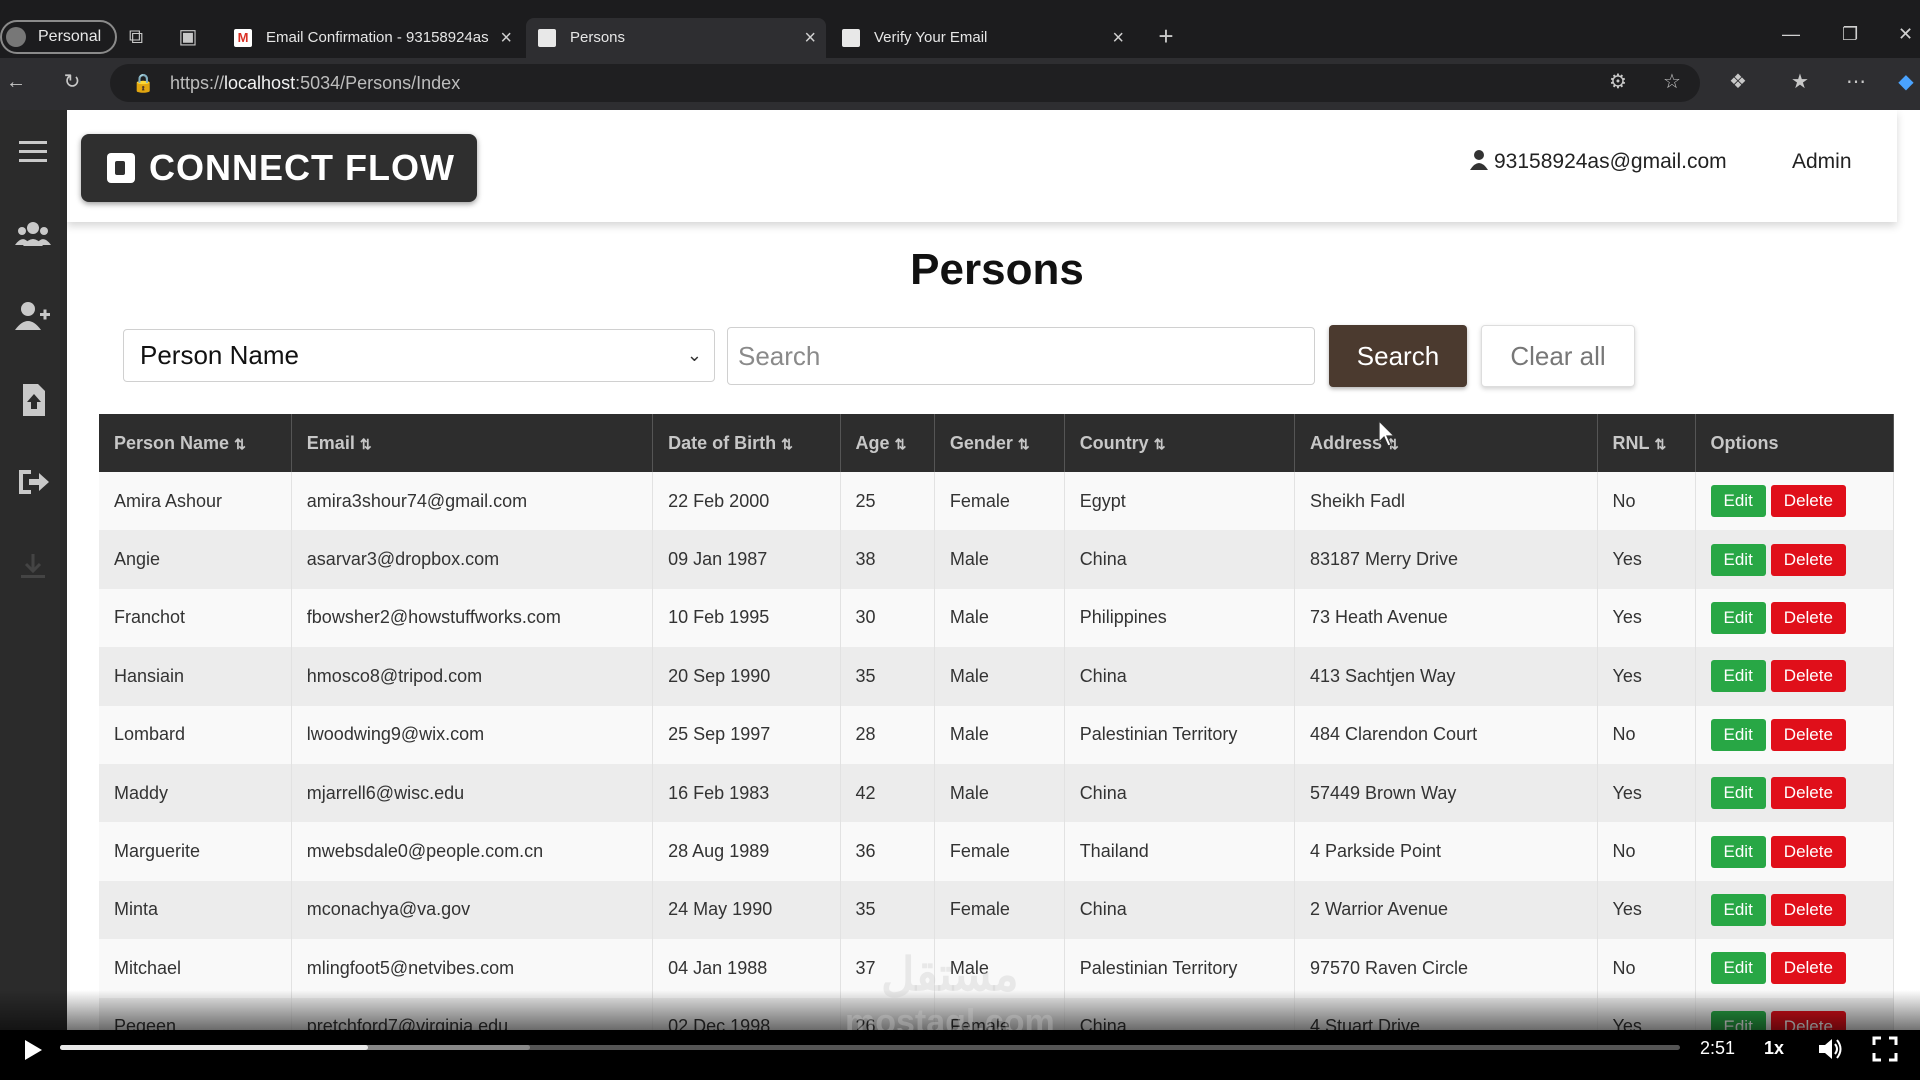 The height and width of the screenshot is (1080, 1920). Describe the element at coordinates (1738, 82) in the screenshot. I see `extensions-icon: ❖` at that location.